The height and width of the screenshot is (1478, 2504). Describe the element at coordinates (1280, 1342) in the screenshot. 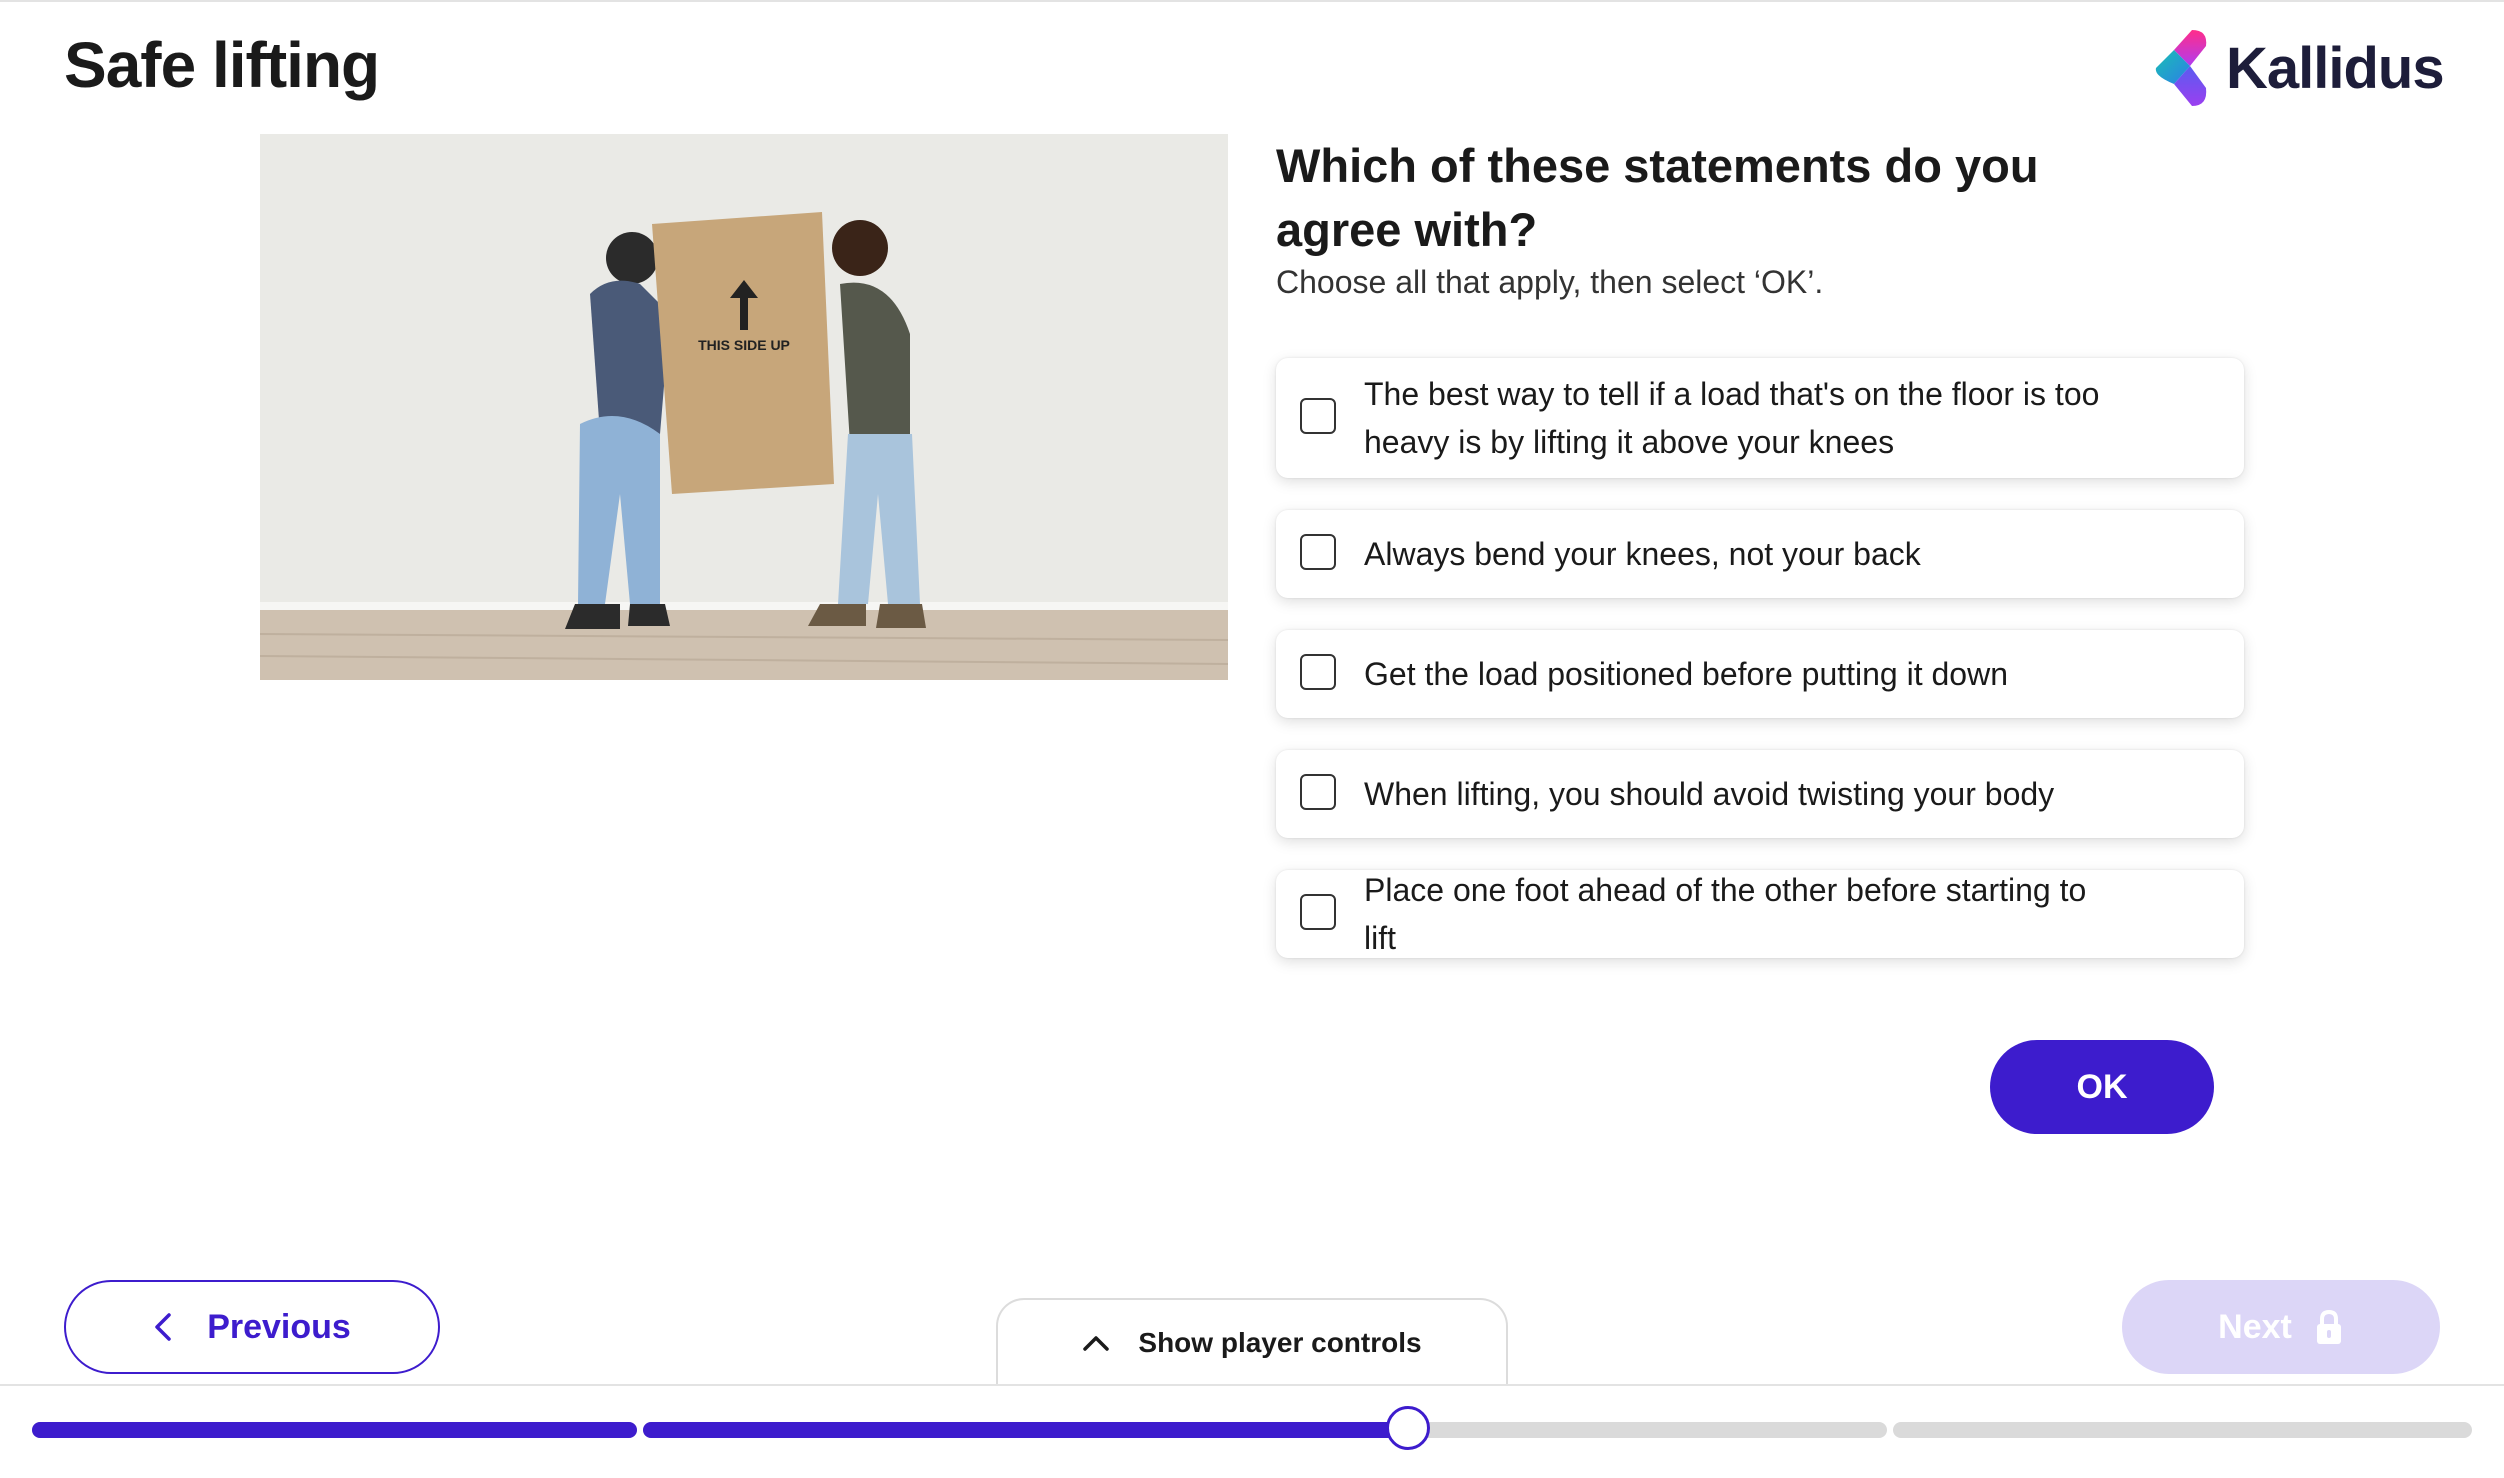

I see `player-controls-label: Show player controls` at that location.